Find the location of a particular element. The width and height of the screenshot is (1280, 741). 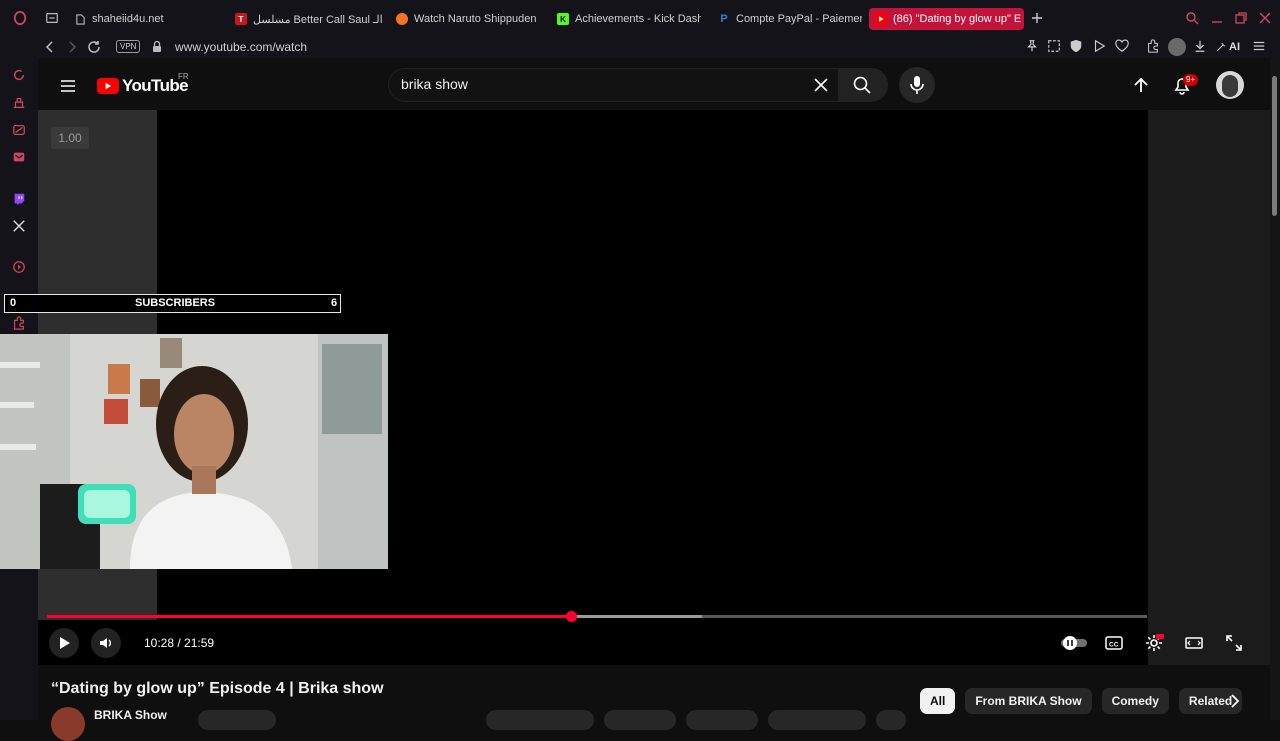

play-button is located at coordinates (64, 643).